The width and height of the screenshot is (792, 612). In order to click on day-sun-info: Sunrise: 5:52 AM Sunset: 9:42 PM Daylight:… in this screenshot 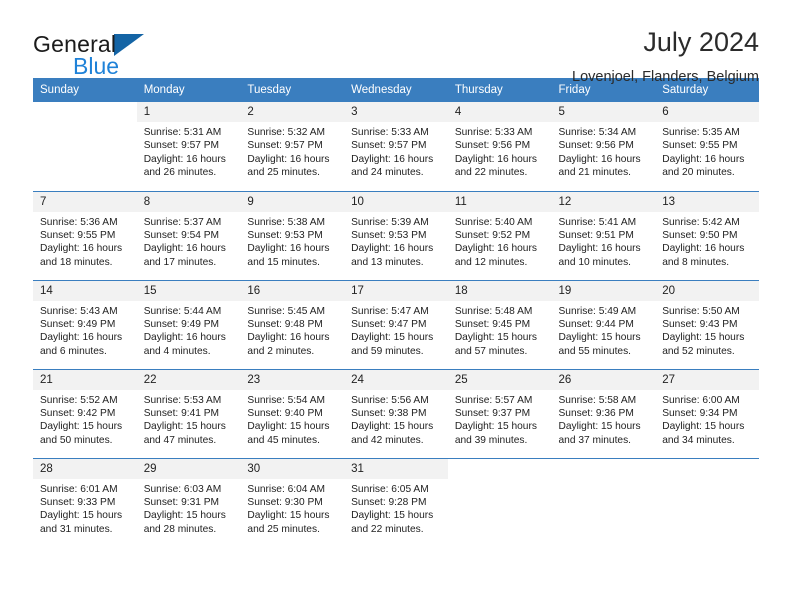, I will do `click(85, 419)`.